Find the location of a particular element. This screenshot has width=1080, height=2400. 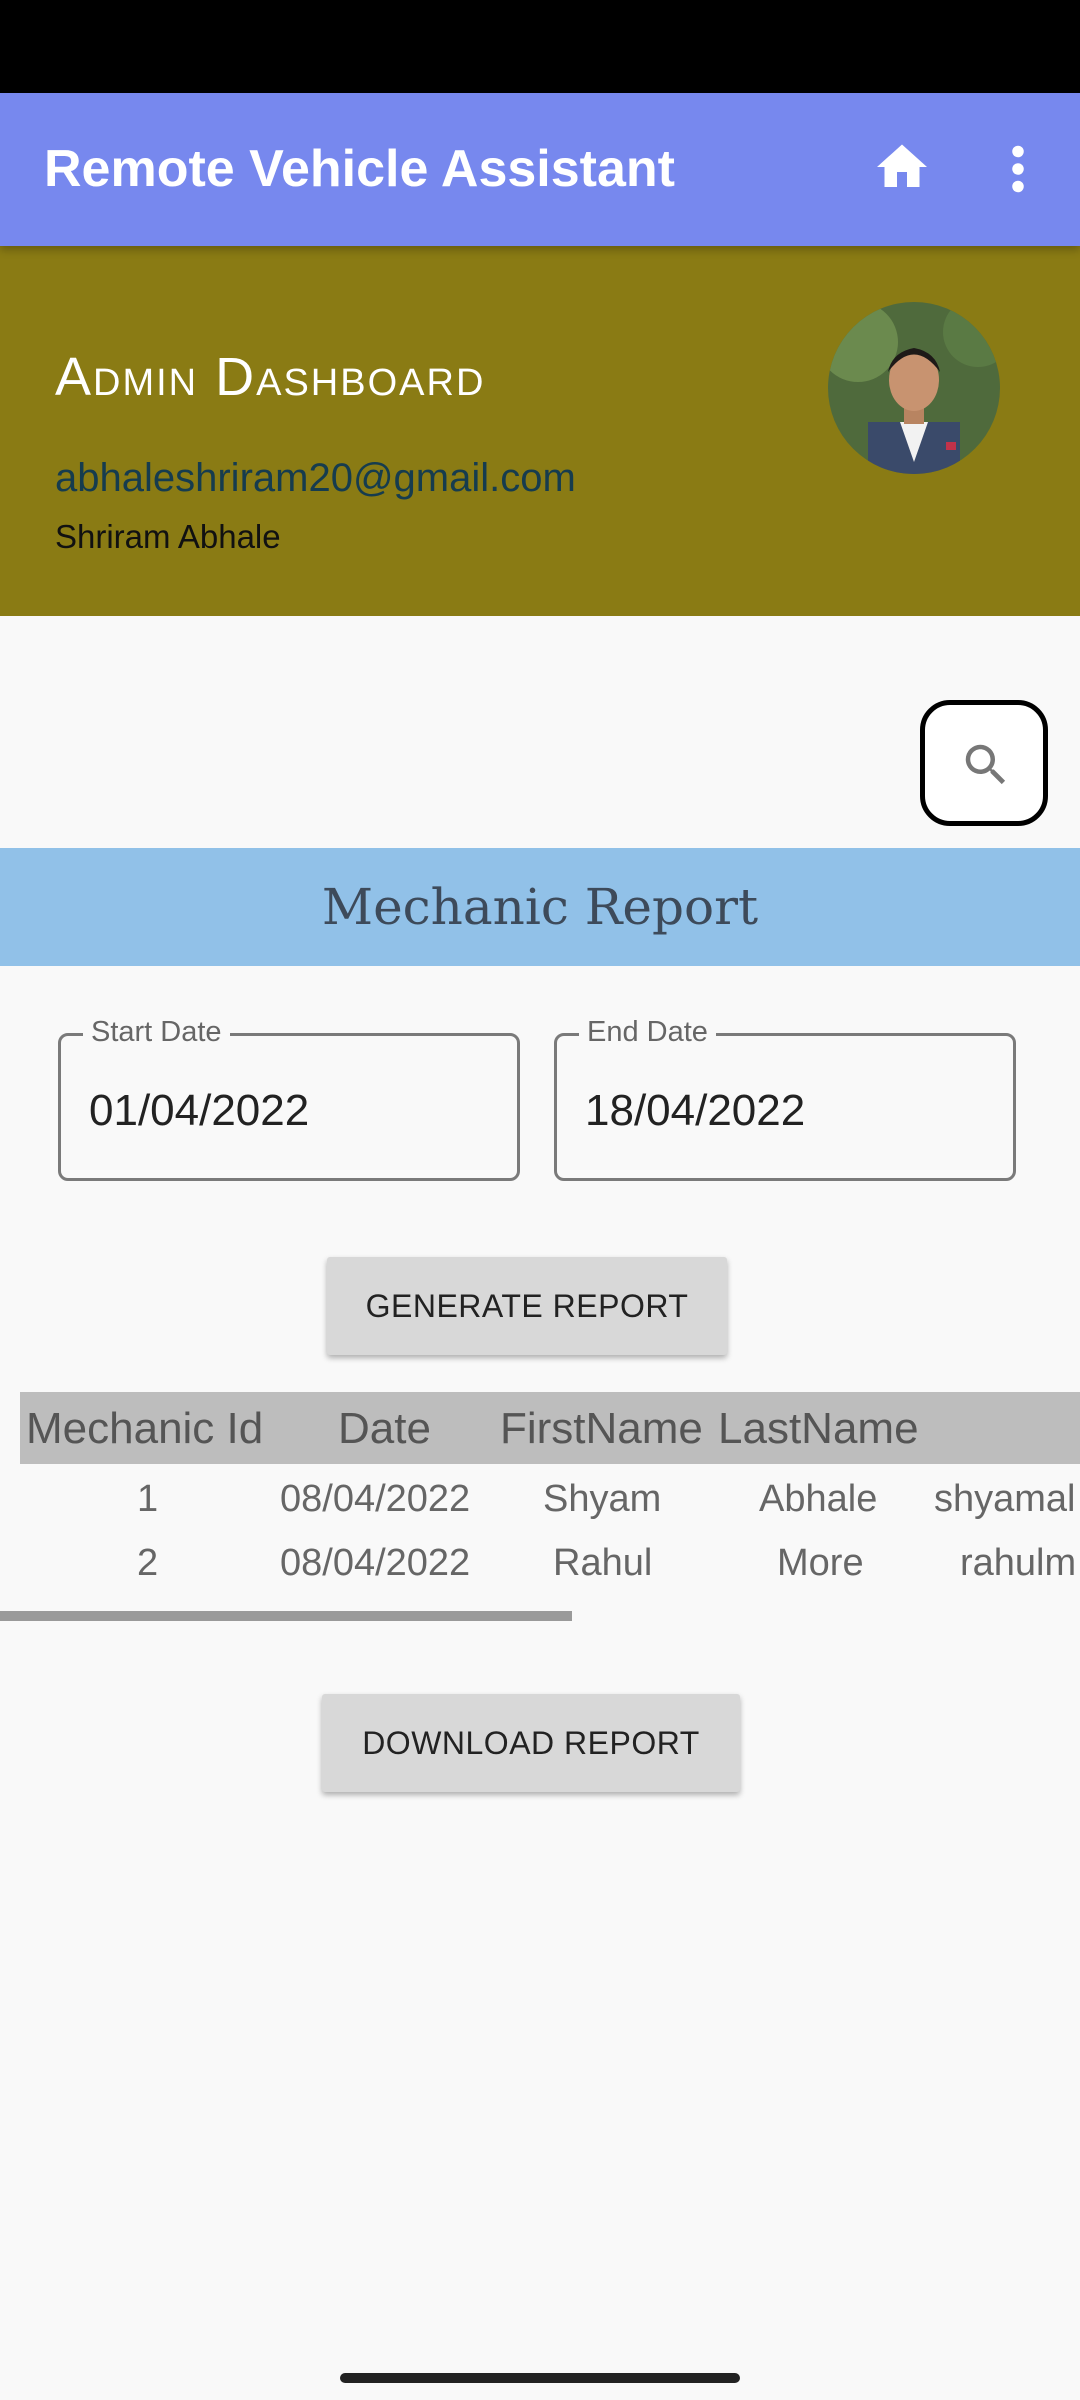

generate-report-button: GENERATE REPORT is located at coordinates (527, 1306).